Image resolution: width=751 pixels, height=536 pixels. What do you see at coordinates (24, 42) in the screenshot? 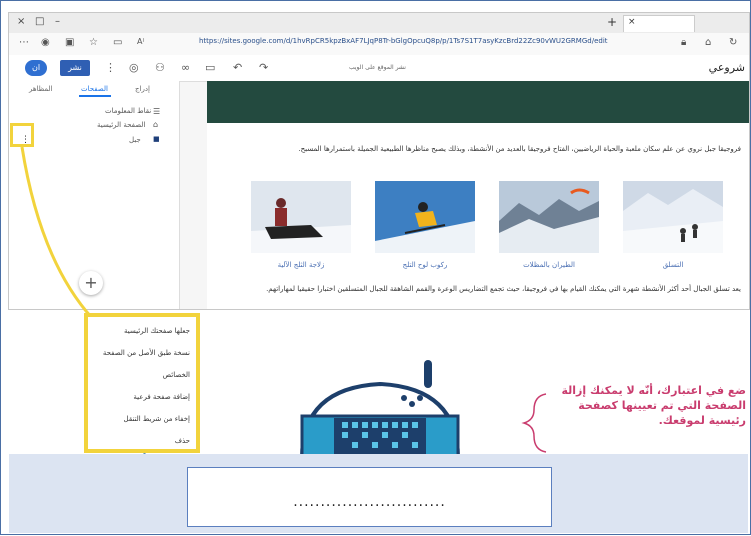
I see `more-icon: ⋯` at bounding box center [24, 42].